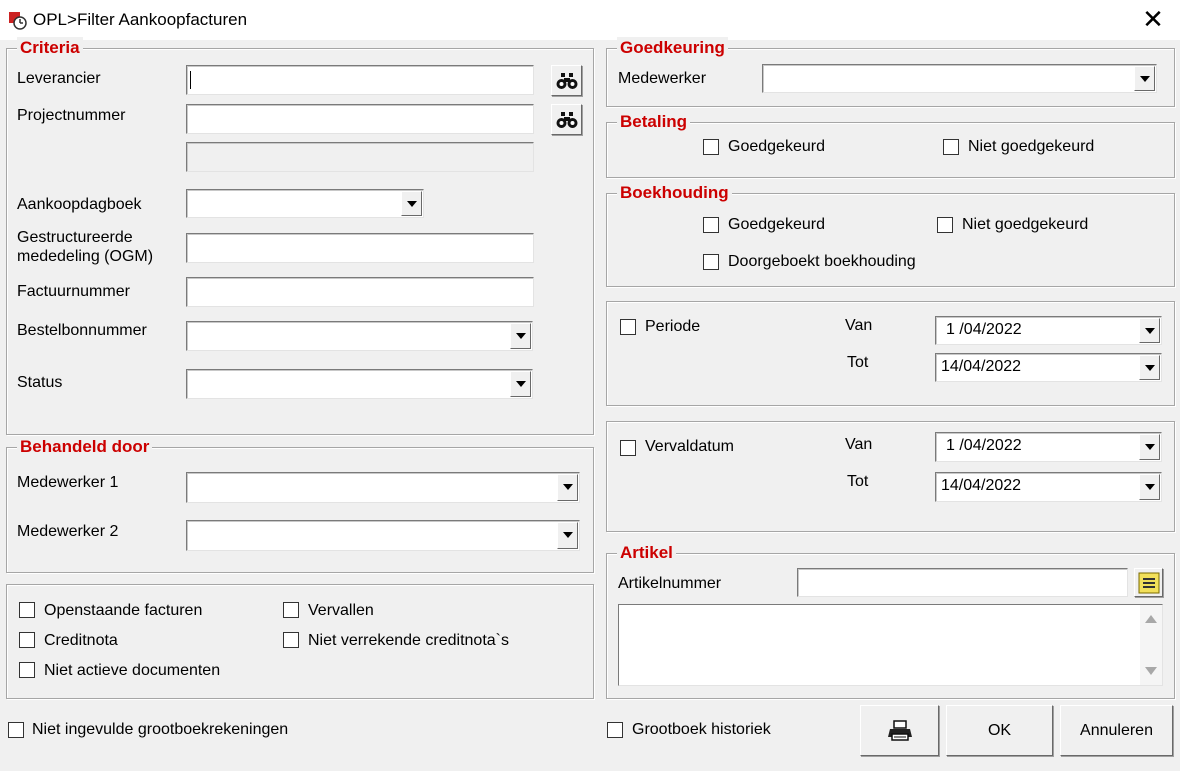 This screenshot has width=1180, height=771. I want to click on projectnummer-search-button, so click(566, 119).